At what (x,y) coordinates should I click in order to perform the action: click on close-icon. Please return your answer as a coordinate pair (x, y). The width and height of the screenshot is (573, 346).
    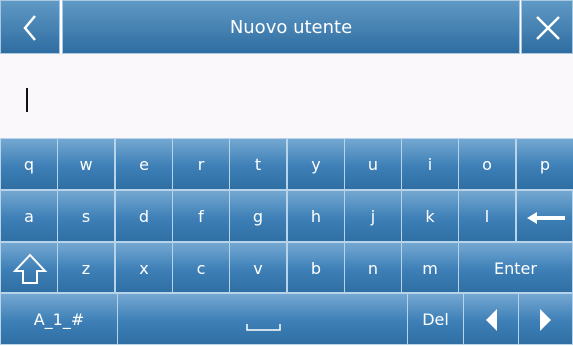
    Looking at the image, I should click on (548, 28).